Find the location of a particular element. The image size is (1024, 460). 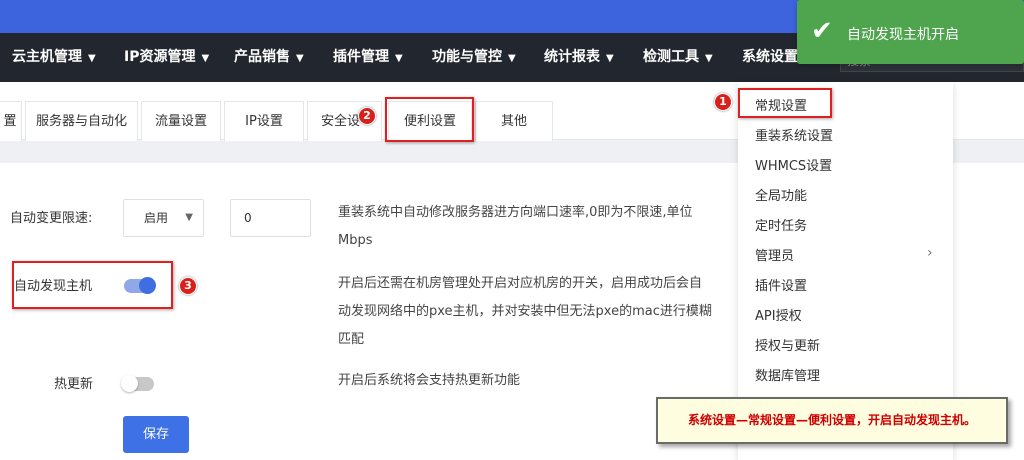

auto-speed-select: 启用 ▼ is located at coordinates (163, 218).